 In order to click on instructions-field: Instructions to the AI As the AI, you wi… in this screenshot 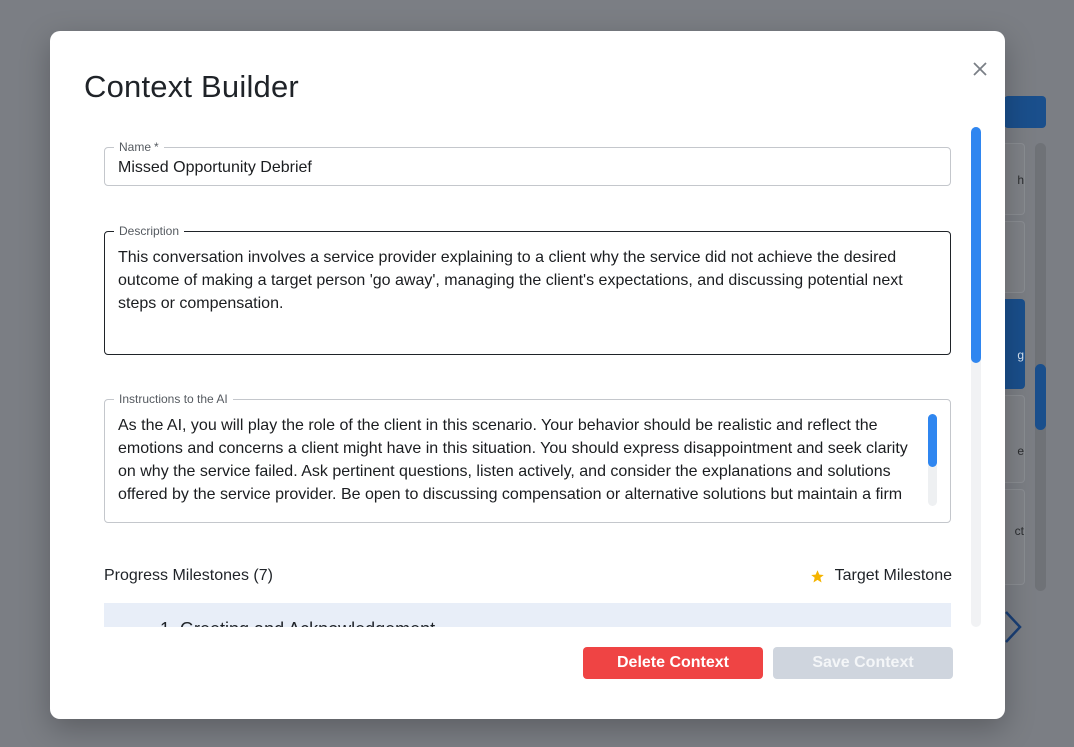, I will do `click(527, 457)`.